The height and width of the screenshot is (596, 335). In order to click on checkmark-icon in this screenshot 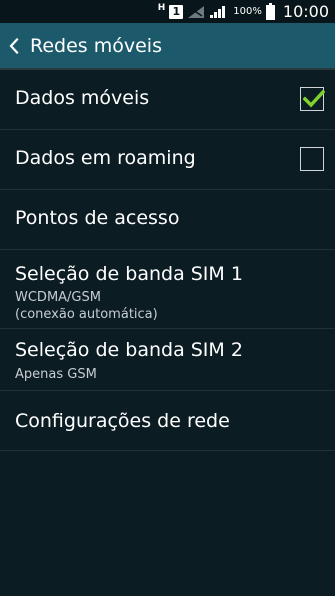, I will do `click(314, 99)`.